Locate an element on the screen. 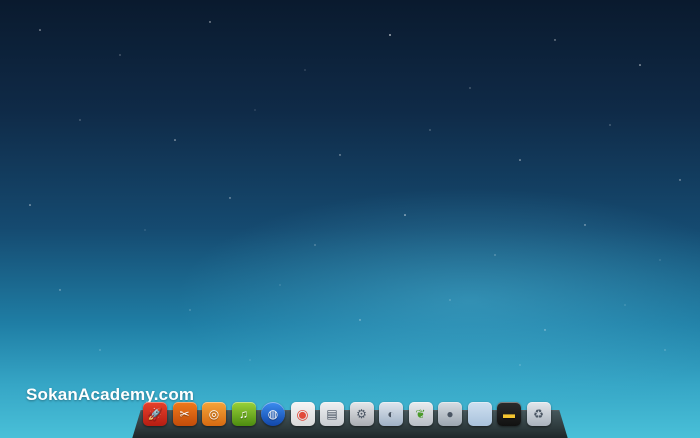  globe-icon: ◍ is located at coordinates (273, 414).